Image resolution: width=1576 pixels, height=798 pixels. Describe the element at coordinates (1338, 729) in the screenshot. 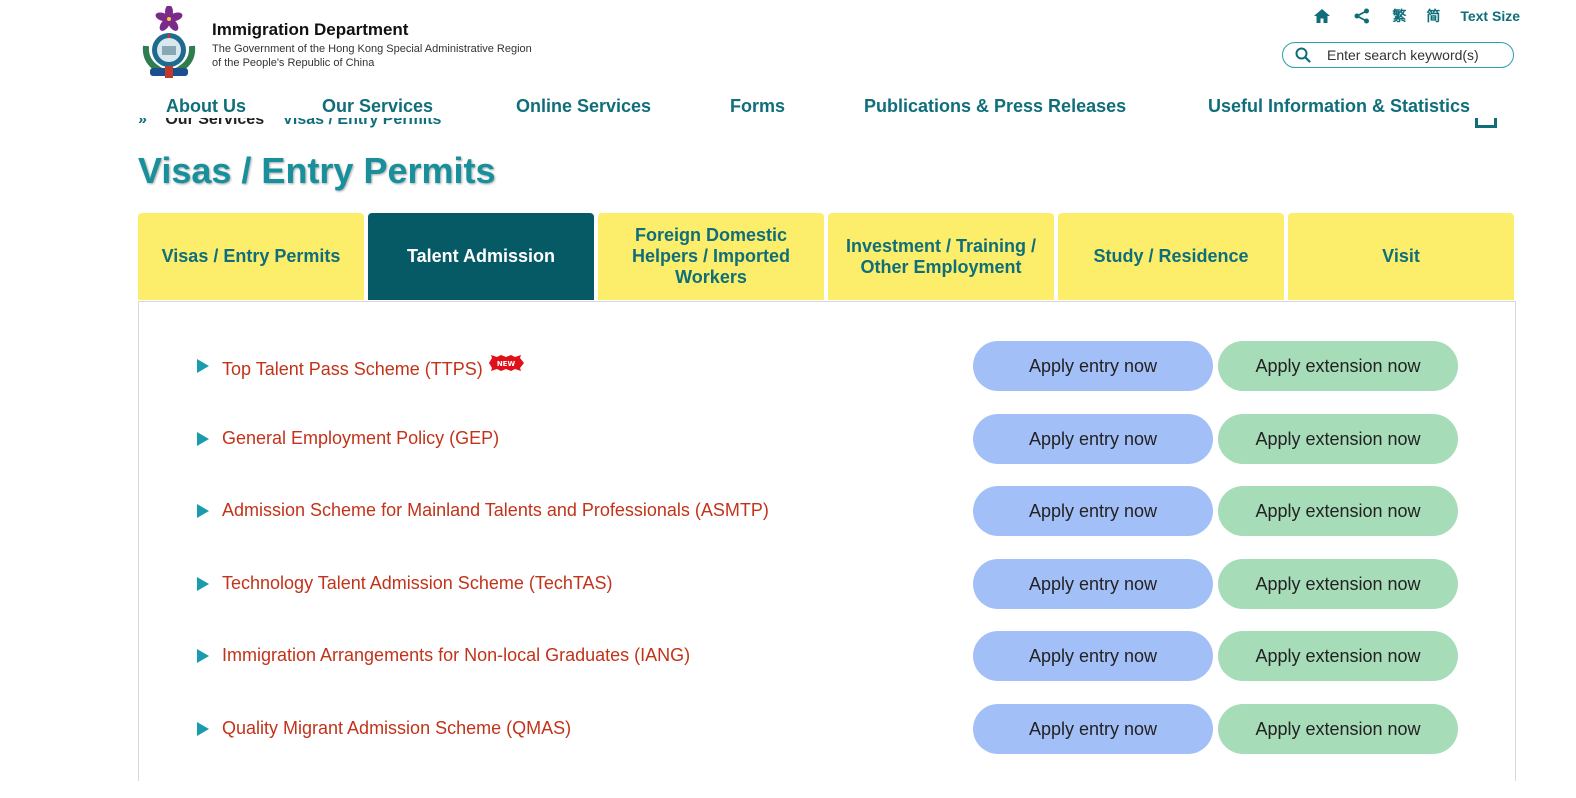

I see `apply-extension-button-qmas: Apply extension now` at that location.